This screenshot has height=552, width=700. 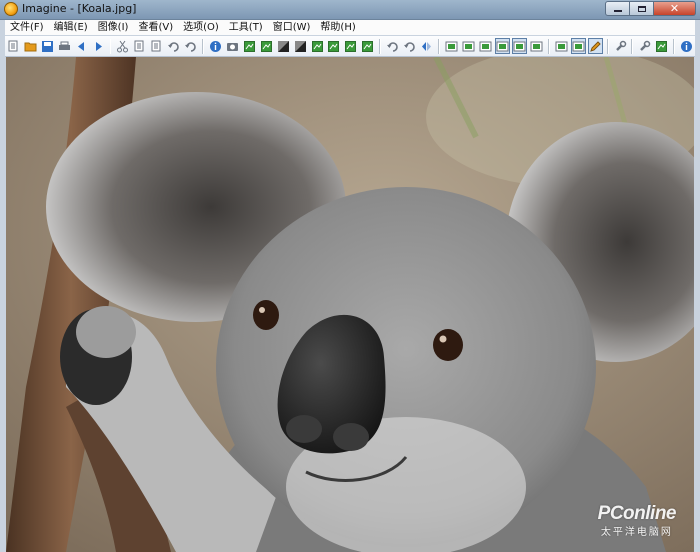 I want to click on close-button: ✕, so click(x=675, y=8).